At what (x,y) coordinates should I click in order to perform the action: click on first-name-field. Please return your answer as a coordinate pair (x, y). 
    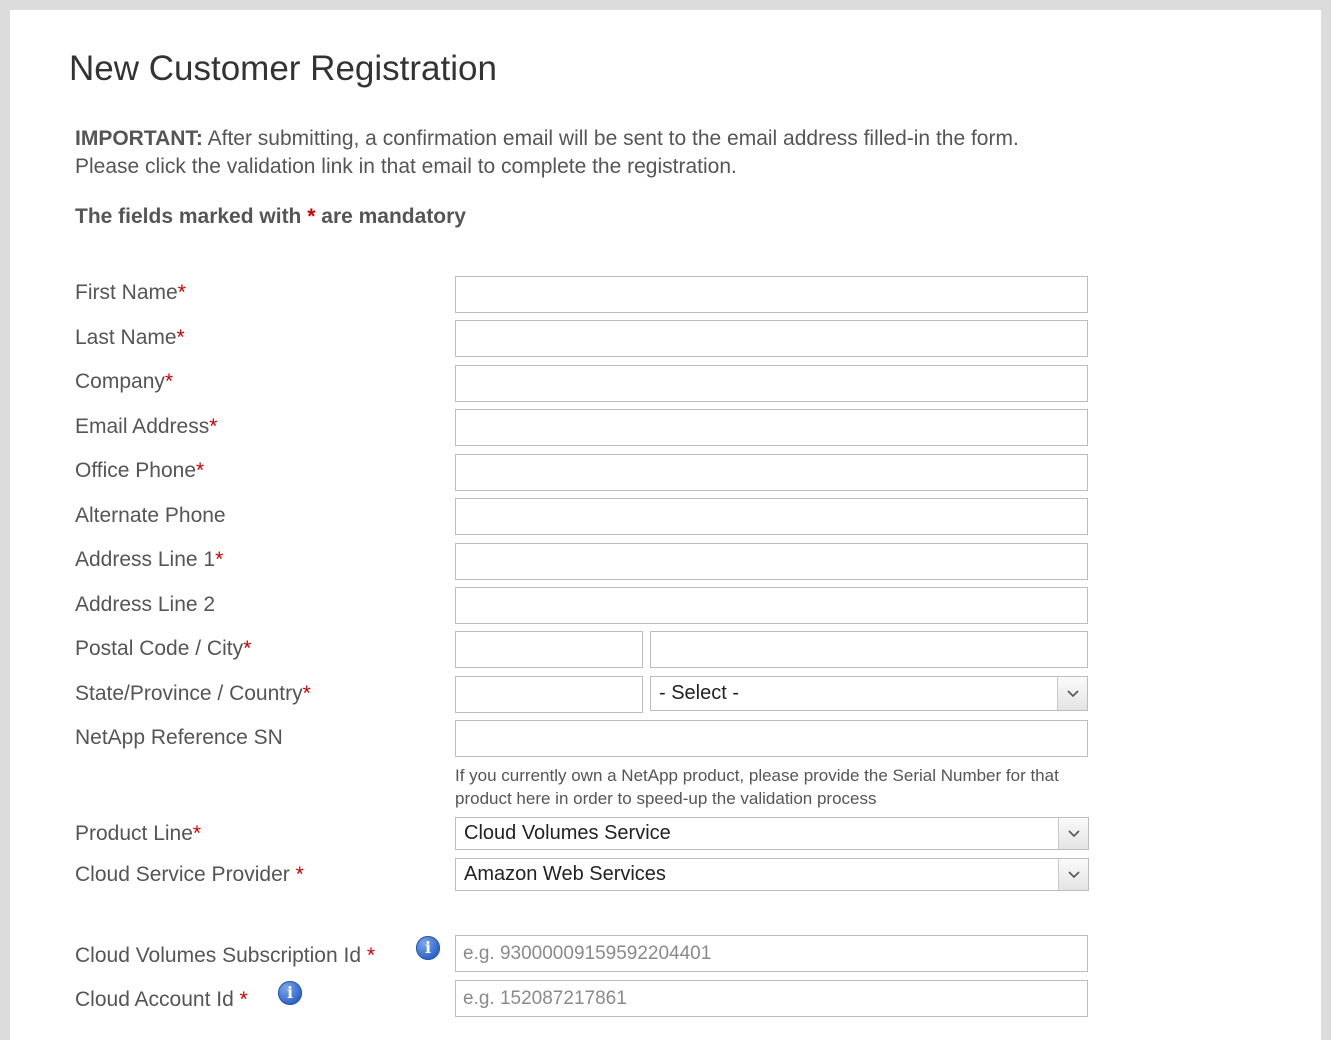
    Looking at the image, I should click on (771, 294).